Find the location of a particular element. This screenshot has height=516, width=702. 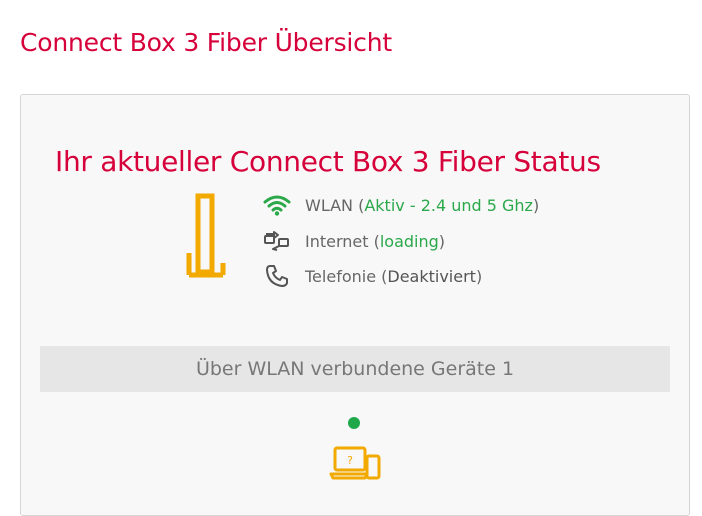

page-title: Connect Box 3 Fiber Übersicht is located at coordinates (206, 42).